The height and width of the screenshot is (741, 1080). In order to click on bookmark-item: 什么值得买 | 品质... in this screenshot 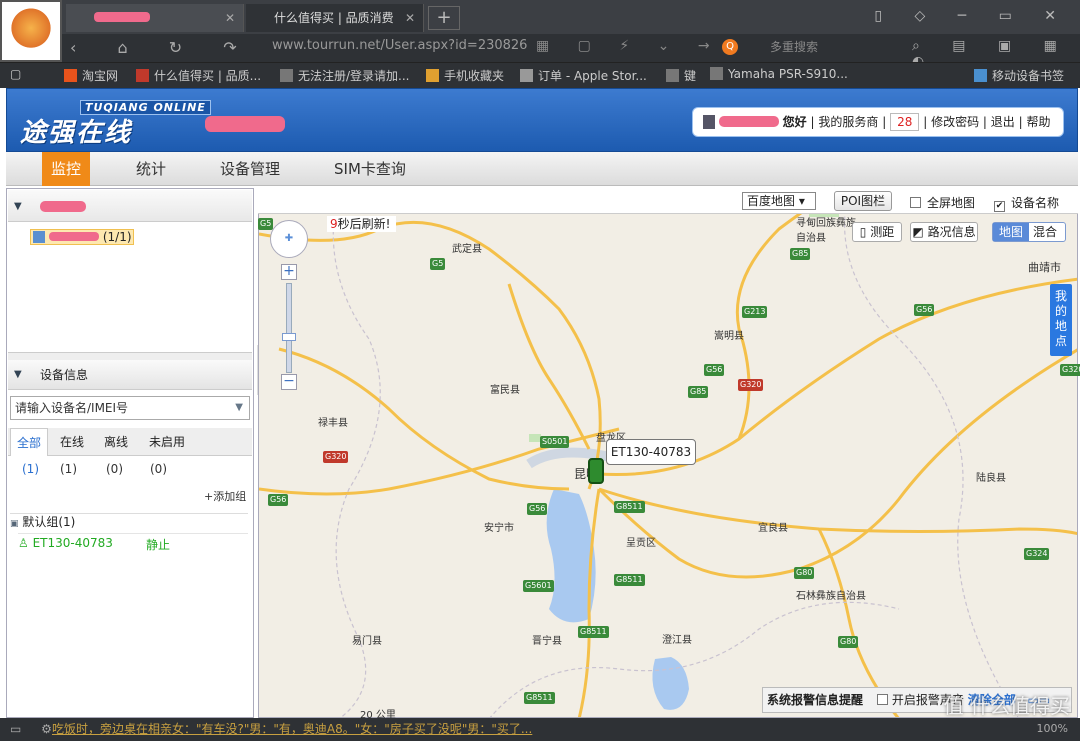, I will do `click(198, 75)`.